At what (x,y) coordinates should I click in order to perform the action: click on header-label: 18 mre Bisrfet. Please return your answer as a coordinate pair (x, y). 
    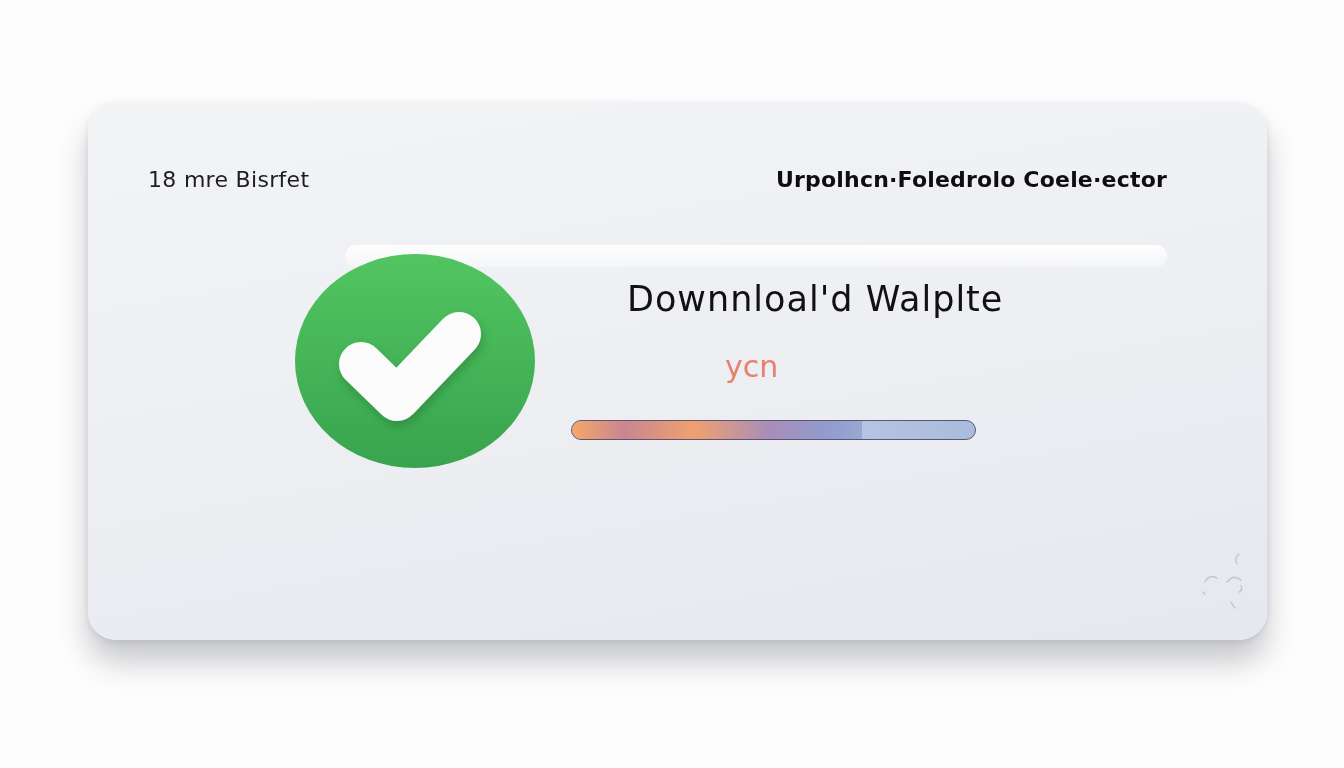
    Looking at the image, I should click on (229, 179).